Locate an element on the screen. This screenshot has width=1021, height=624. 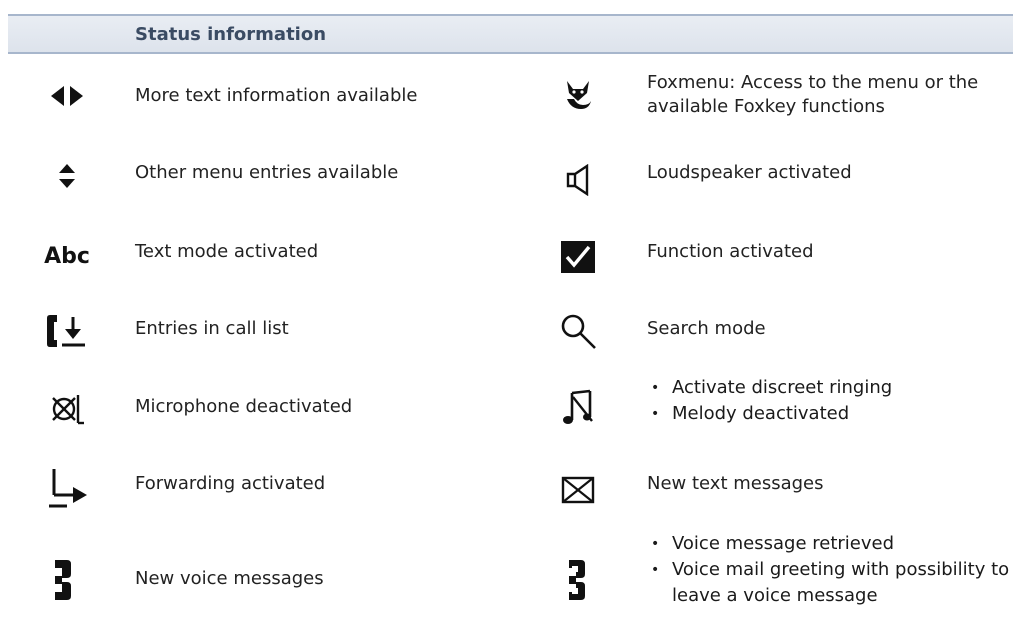
bullet-item: Melody deactivated is located at coordinates (832, 414).